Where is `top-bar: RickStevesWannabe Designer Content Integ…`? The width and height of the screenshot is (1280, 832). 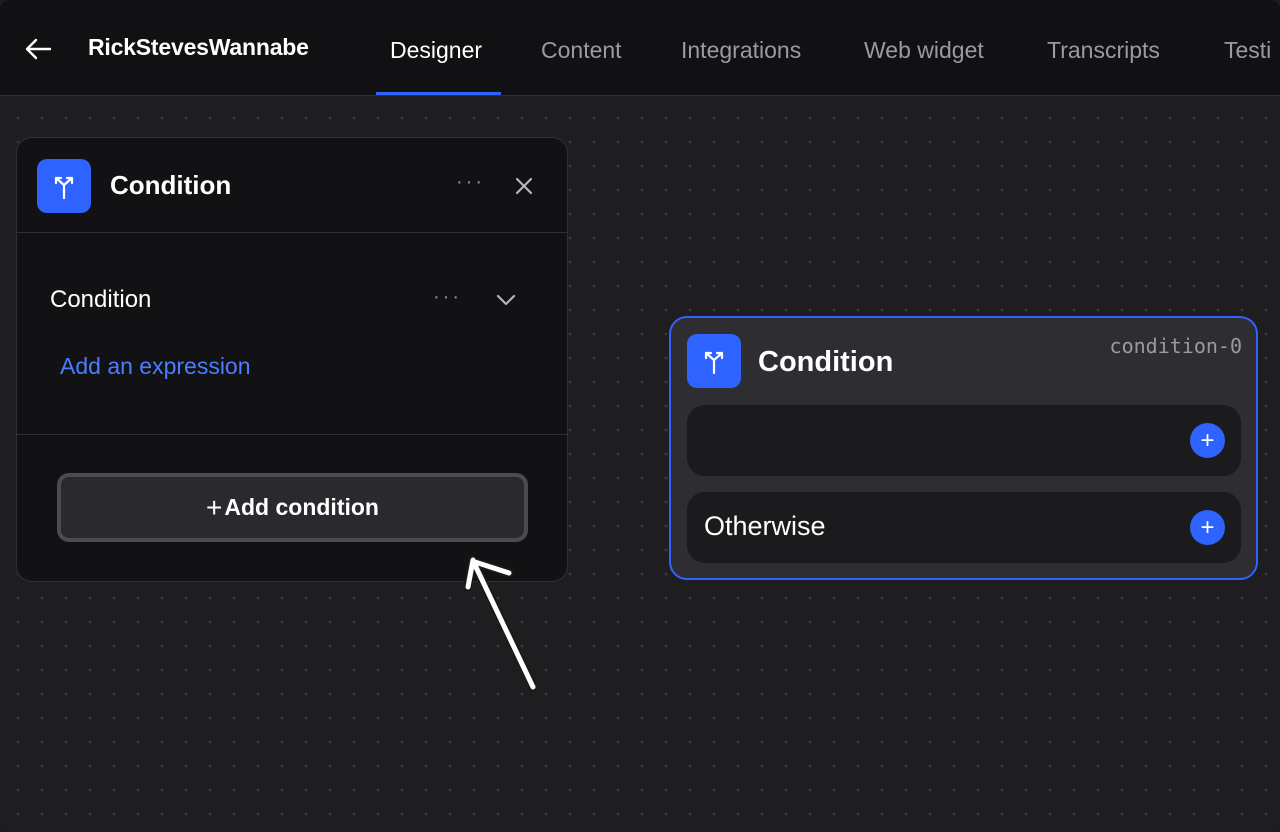
top-bar: RickStevesWannabe Designer Content Integ… is located at coordinates (640, 48).